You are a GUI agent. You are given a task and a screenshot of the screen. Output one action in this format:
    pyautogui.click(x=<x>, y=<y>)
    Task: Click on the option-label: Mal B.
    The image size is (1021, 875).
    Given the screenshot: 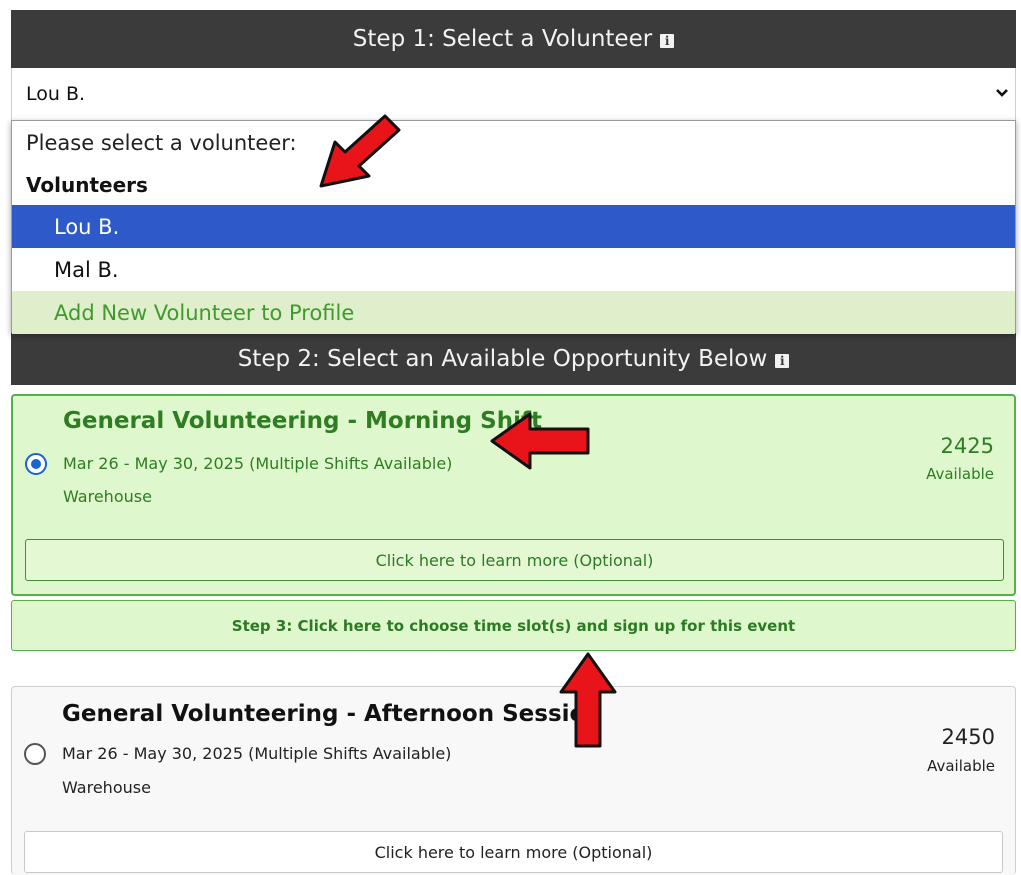 What is the action you would take?
    pyautogui.click(x=86, y=269)
    